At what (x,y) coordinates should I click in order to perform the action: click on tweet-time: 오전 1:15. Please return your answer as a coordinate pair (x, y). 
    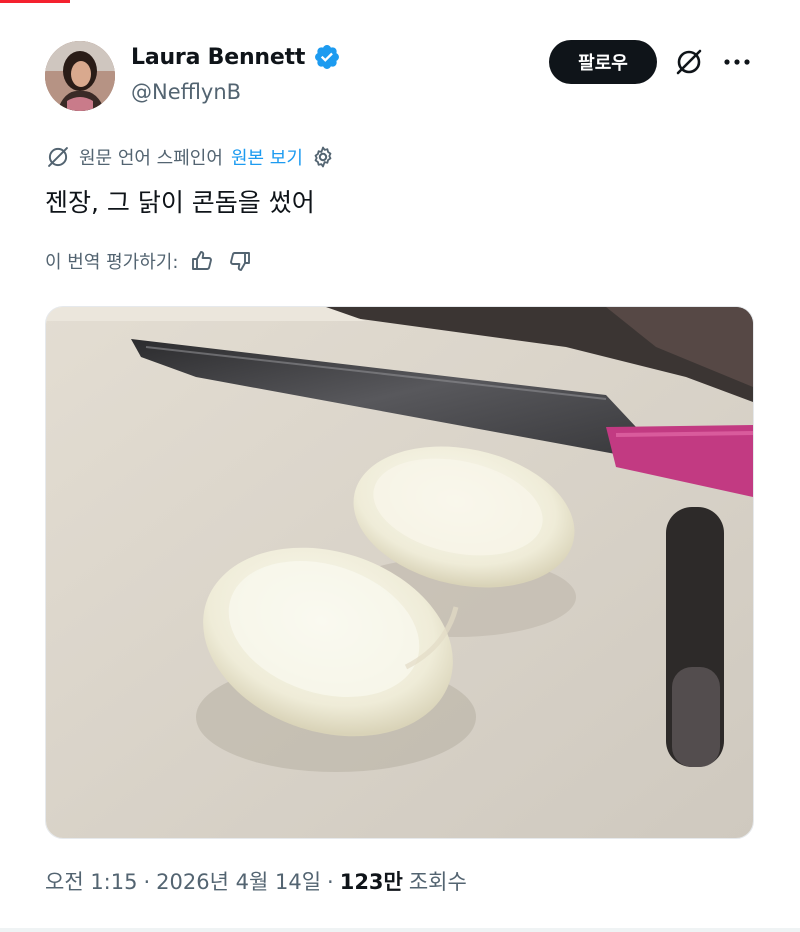
    Looking at the image, I should click on (91, 881).